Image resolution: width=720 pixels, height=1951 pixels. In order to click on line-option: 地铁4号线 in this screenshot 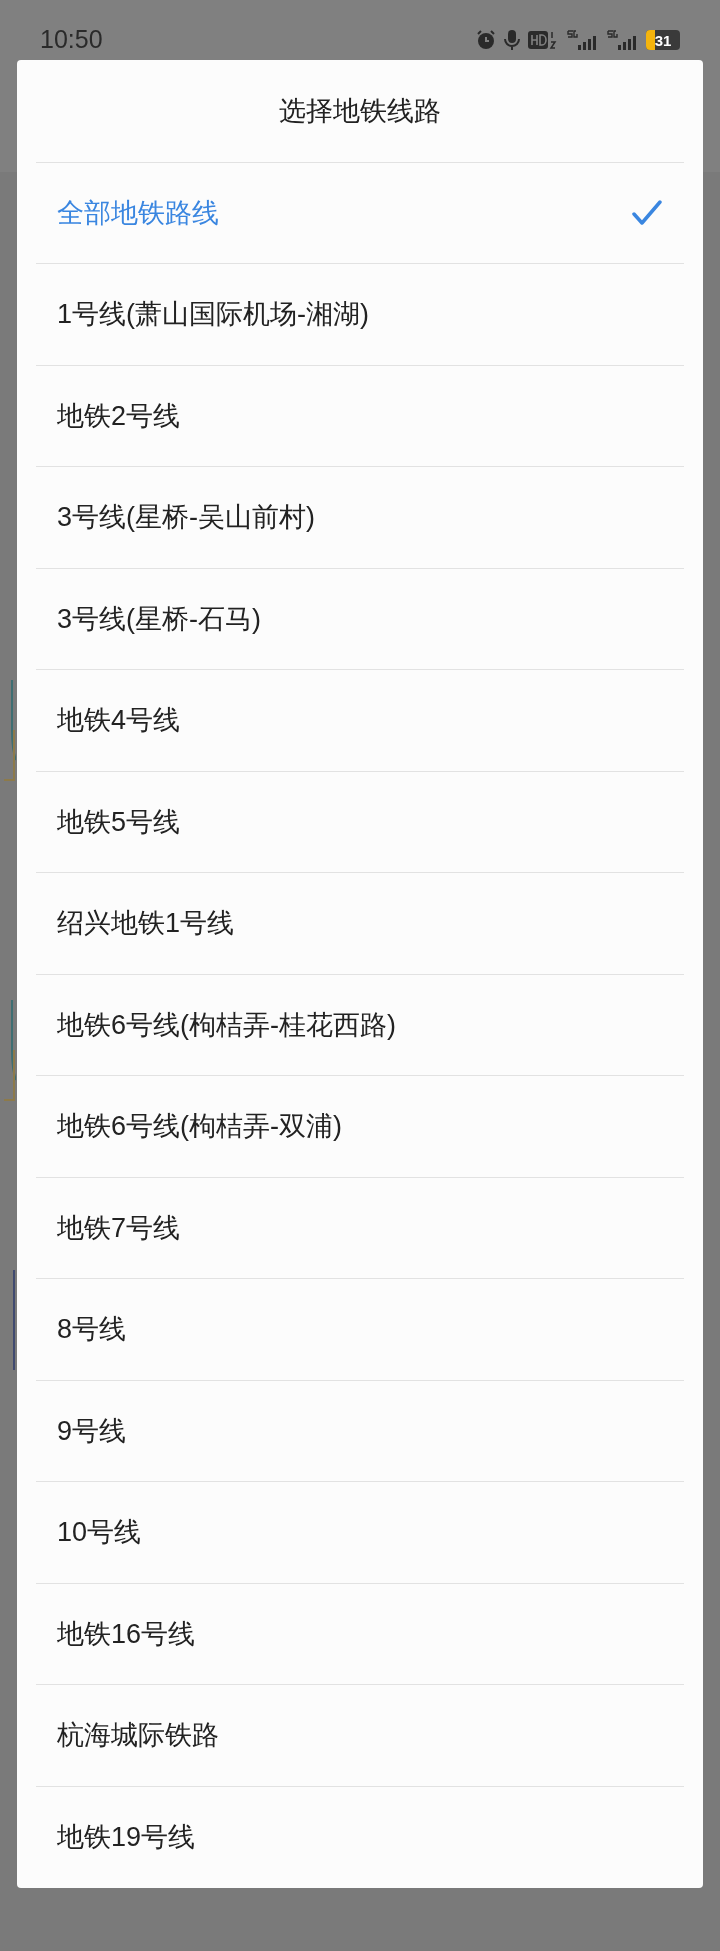, I will do `click(360, 721)`.